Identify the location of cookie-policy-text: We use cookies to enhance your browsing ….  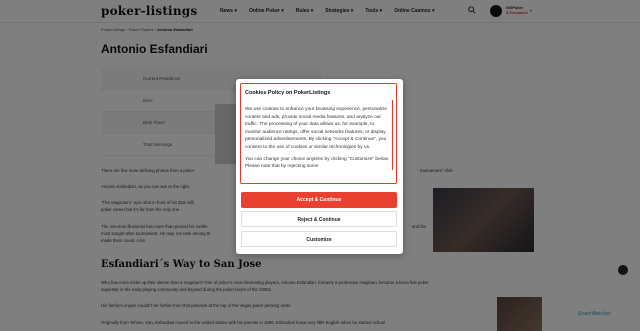
(317, 140).